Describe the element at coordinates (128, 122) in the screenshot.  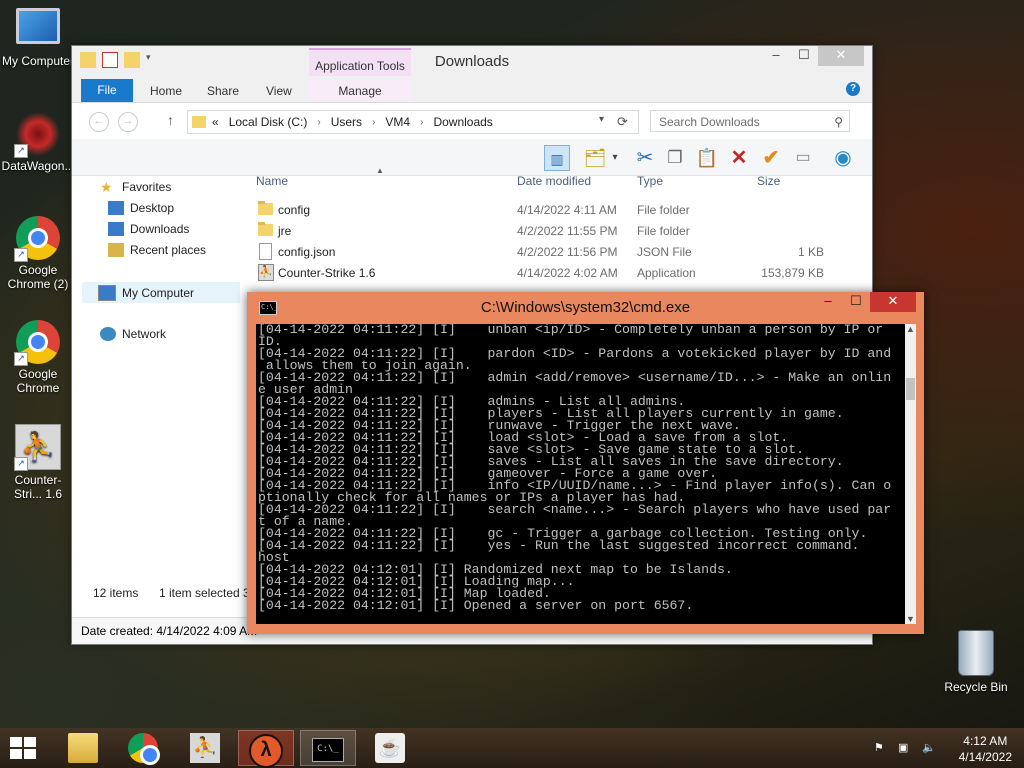
I see `forward-button: →` at that location.